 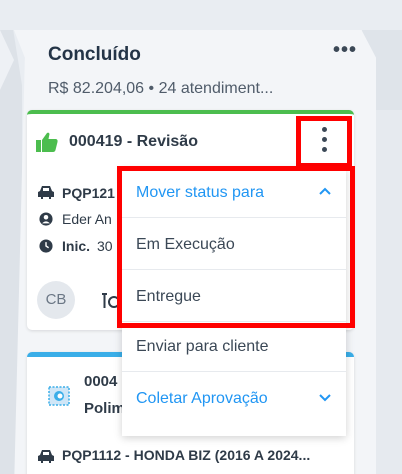 I want to click on card-inic-label: Inic., so click(x=76, y=246).